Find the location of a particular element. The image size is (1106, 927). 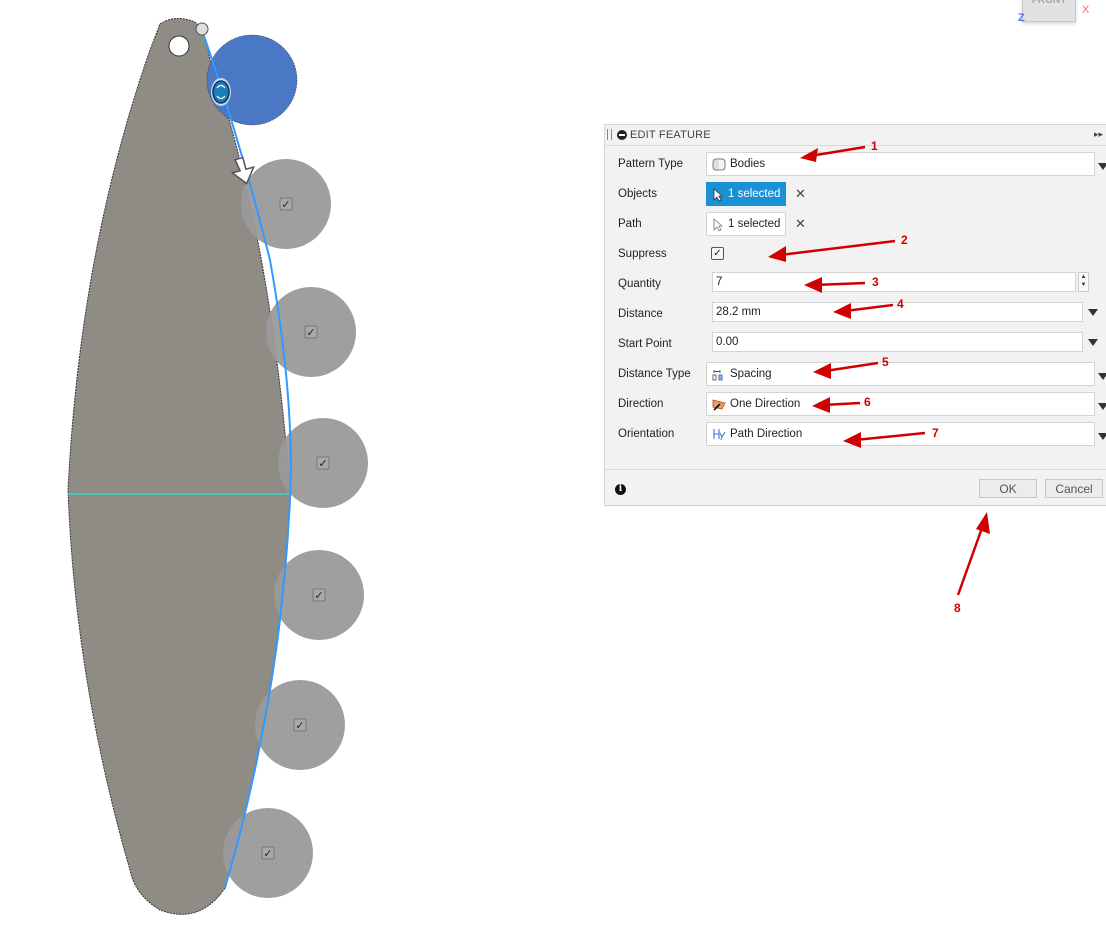

body-icon is located at coordinates (719, 164).